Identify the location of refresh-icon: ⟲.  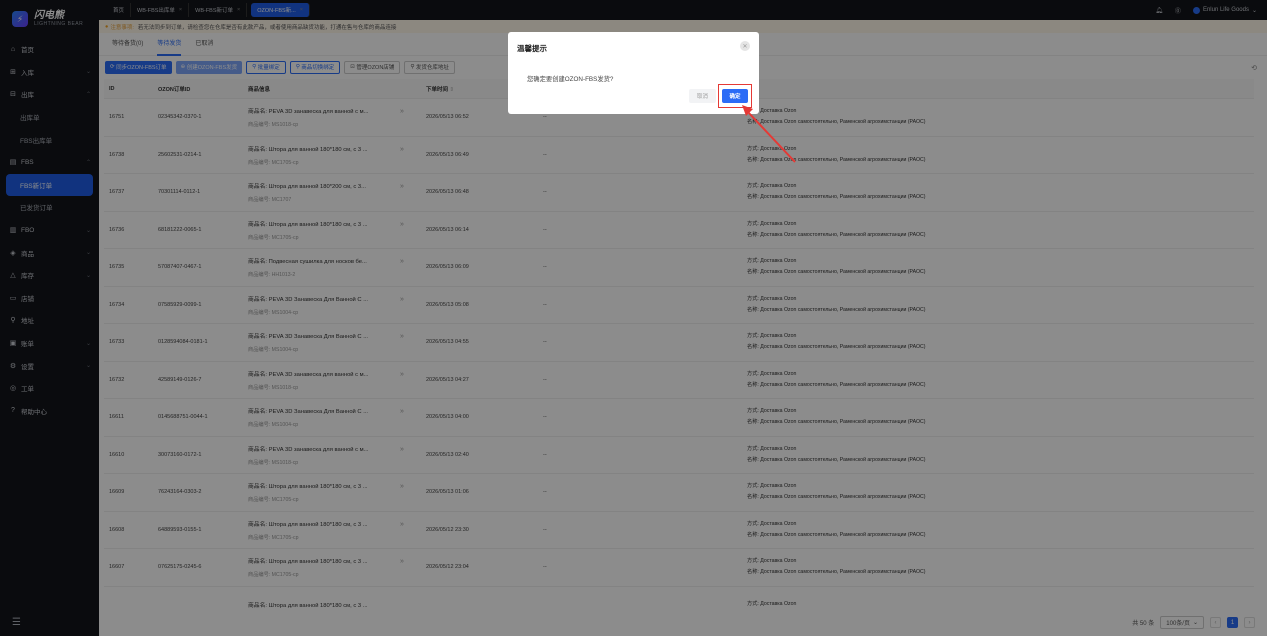
(1254, 68).